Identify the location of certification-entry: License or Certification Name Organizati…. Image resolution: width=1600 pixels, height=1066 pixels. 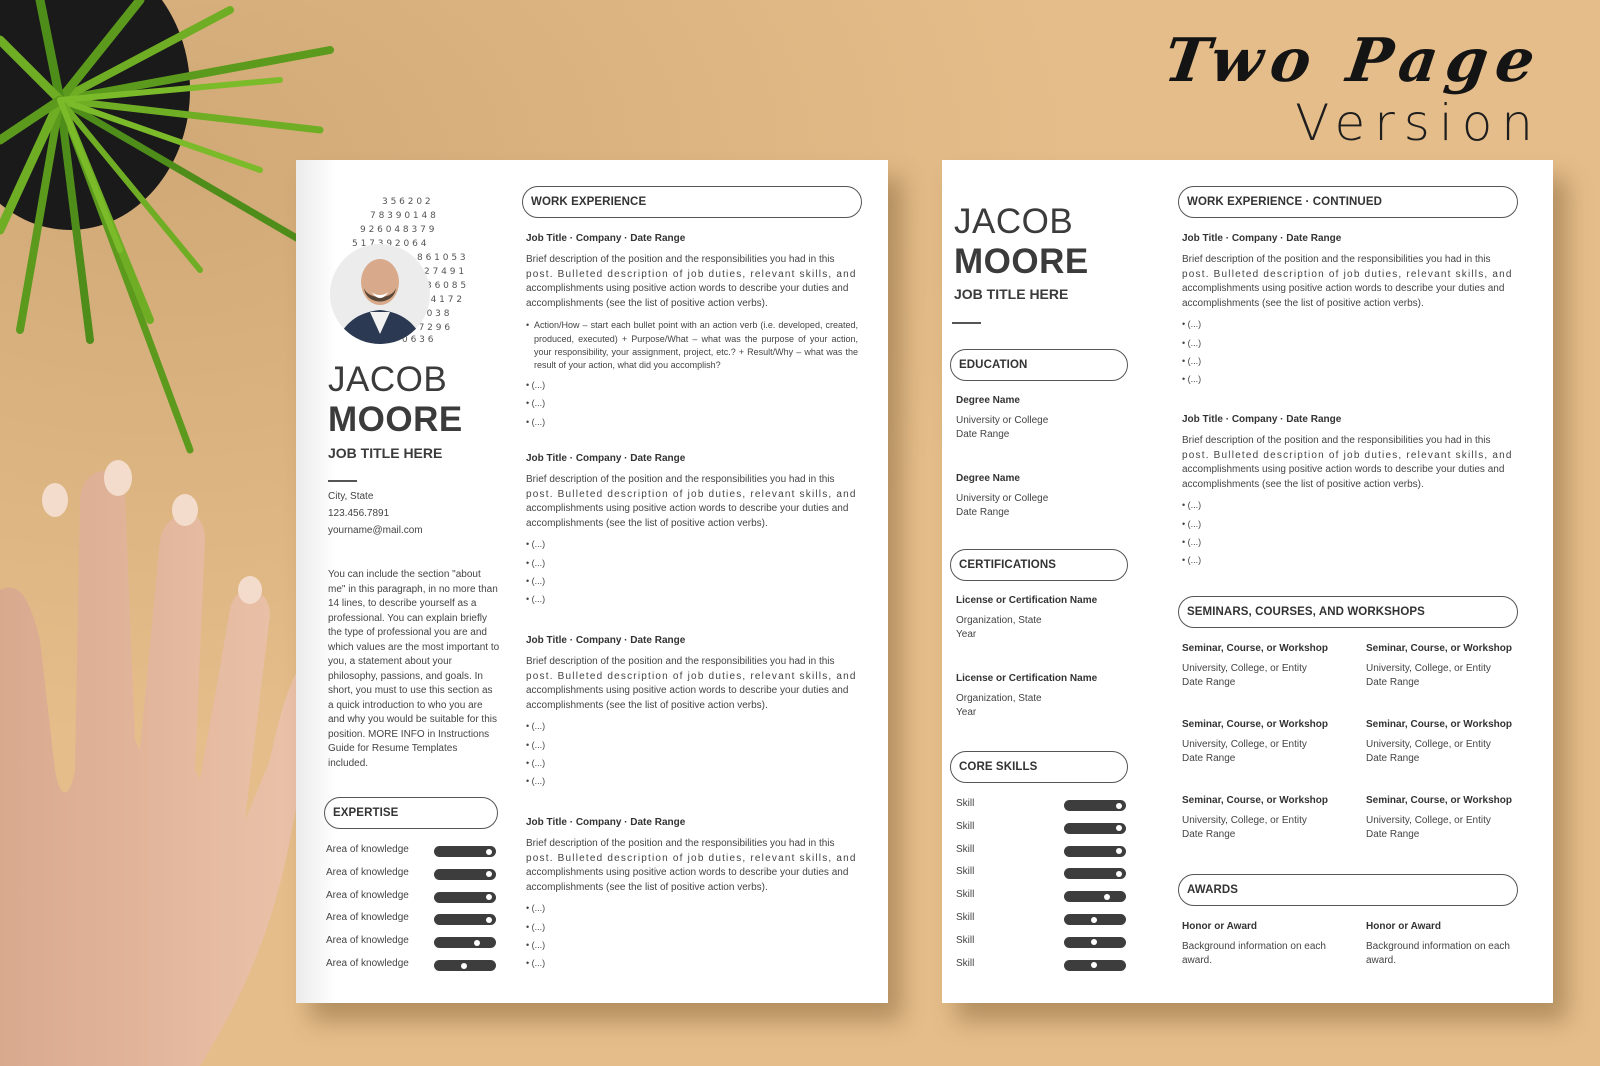
(1026, 696).